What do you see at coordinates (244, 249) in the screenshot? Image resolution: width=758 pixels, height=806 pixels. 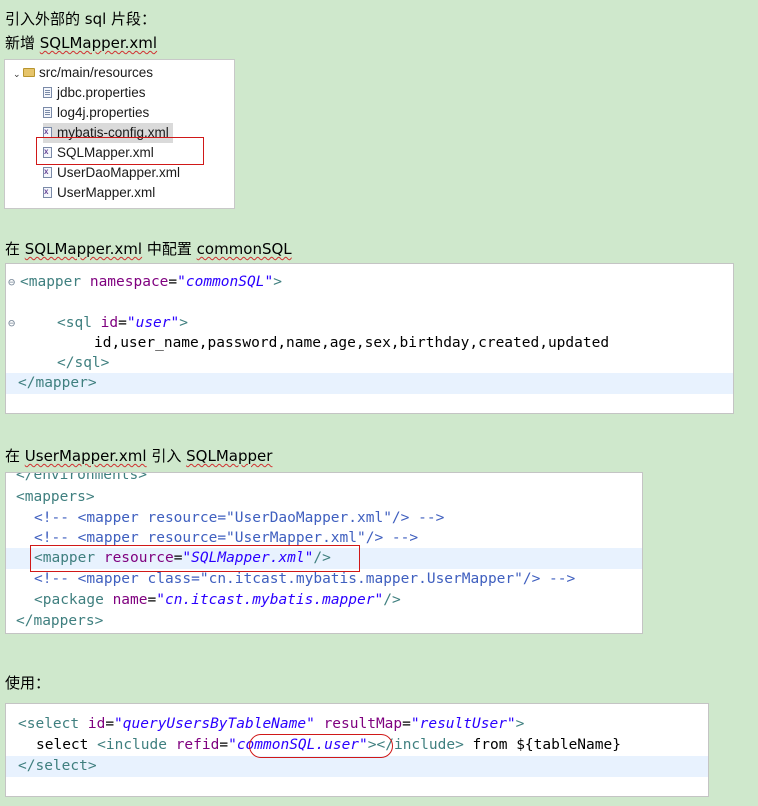 I see `heading3-name: commonSQL` at bounding box center [244, 249].